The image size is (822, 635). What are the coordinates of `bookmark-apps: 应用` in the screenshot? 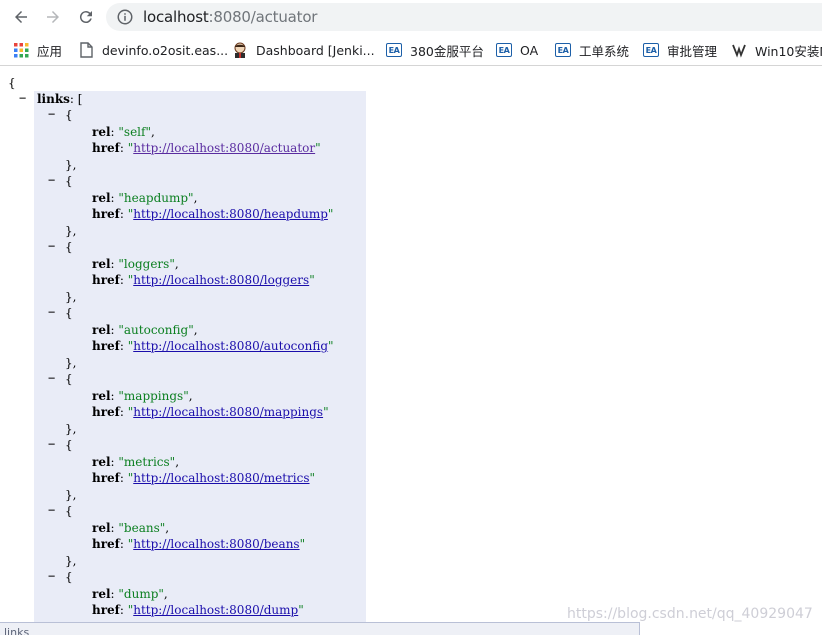 It's located at (37, 50).